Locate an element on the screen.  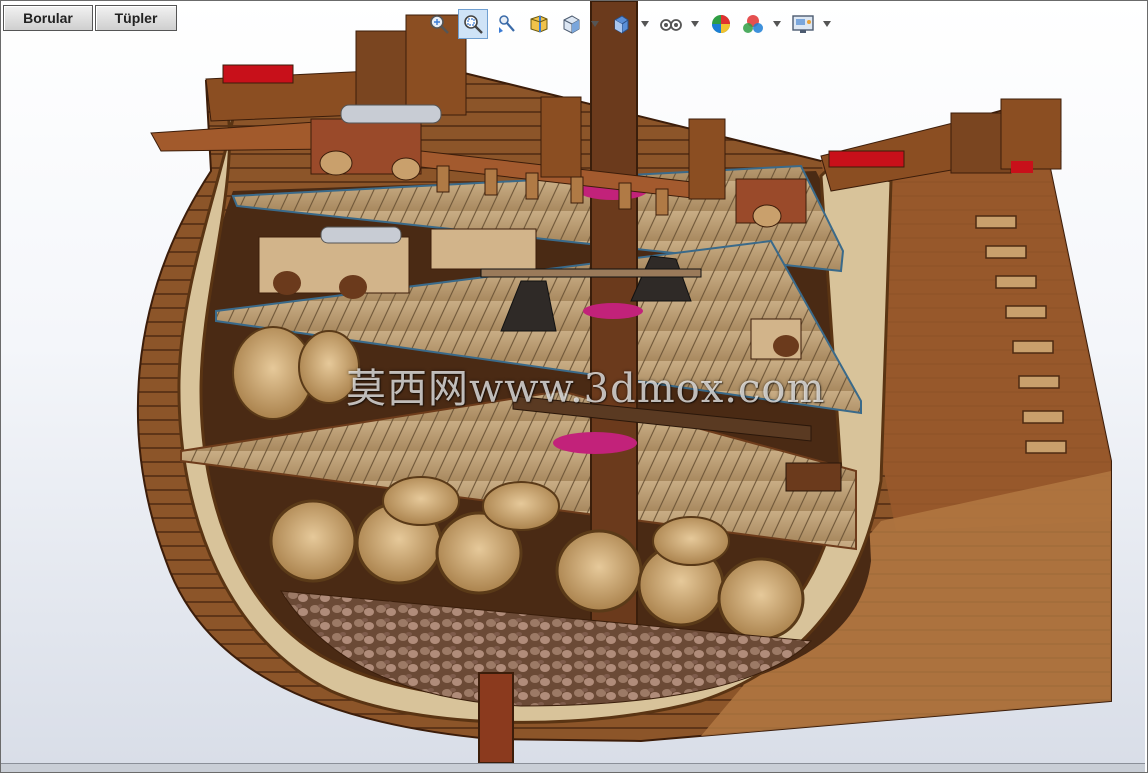
hide-show-items-dropdown is located at coordinates (695, 24).